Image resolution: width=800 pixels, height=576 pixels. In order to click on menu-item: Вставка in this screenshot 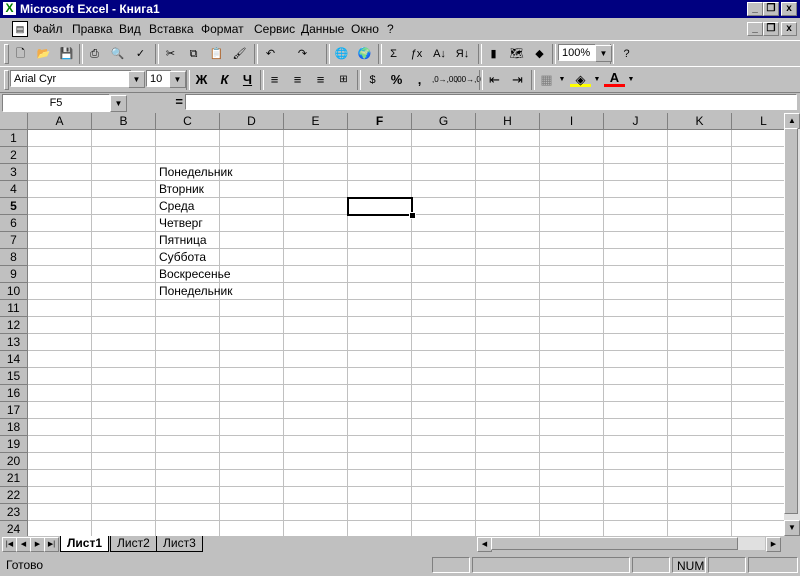, I will do `click(171, 29)`.